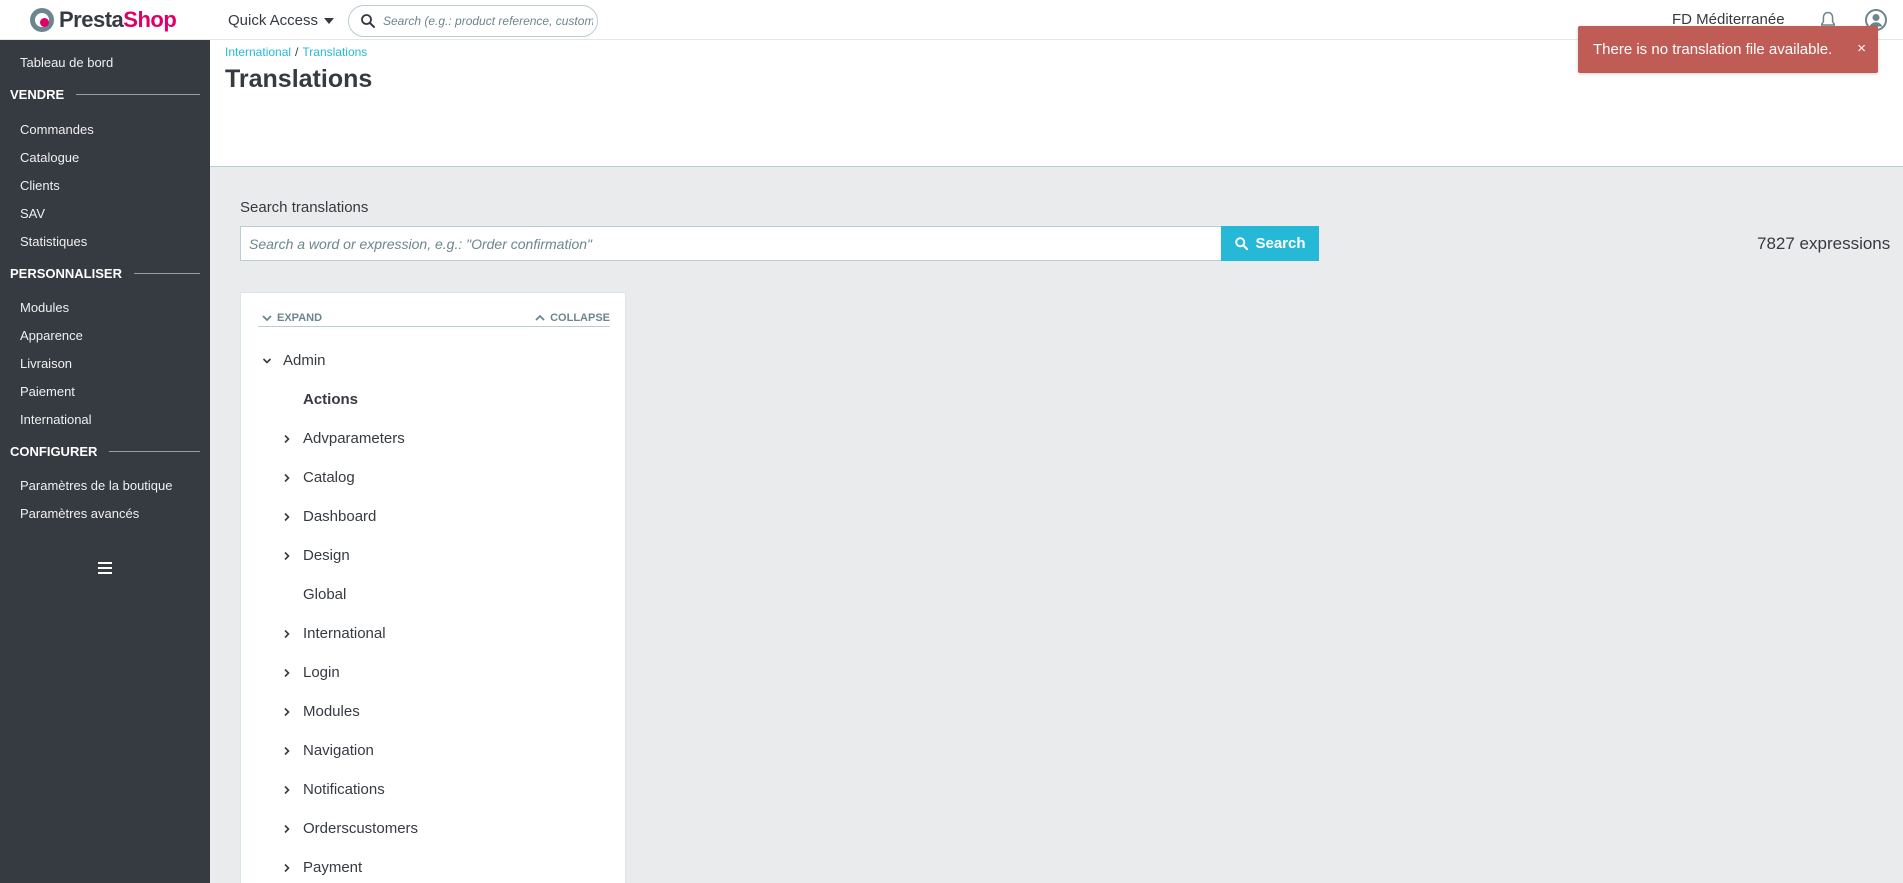 The image size is (1903, 883). I want to click on caret-down-icon, so click(329, 20).